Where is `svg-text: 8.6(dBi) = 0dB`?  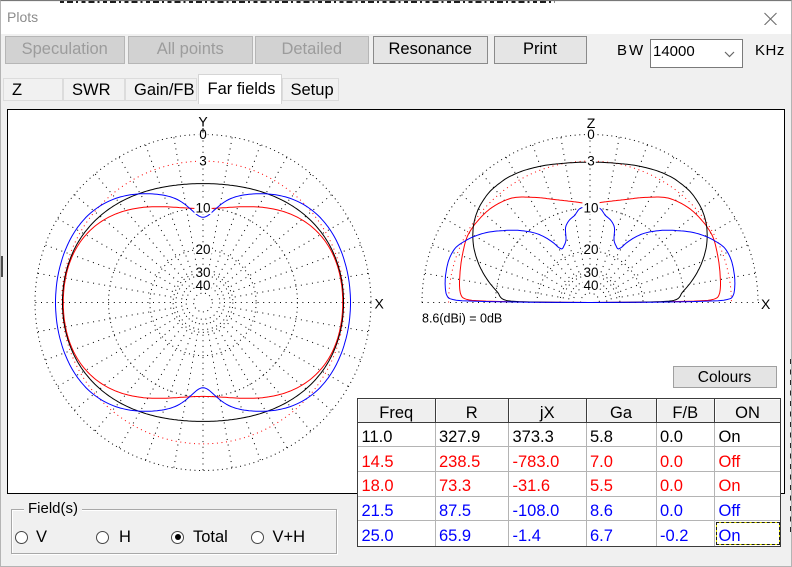
svg-text: 8.6(dBi) = 0dB is located at coordinates (462, 318).